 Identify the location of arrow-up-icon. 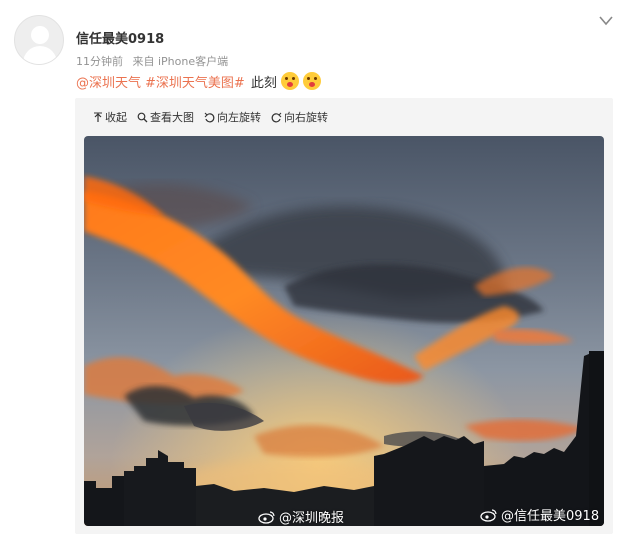
(98, 117).